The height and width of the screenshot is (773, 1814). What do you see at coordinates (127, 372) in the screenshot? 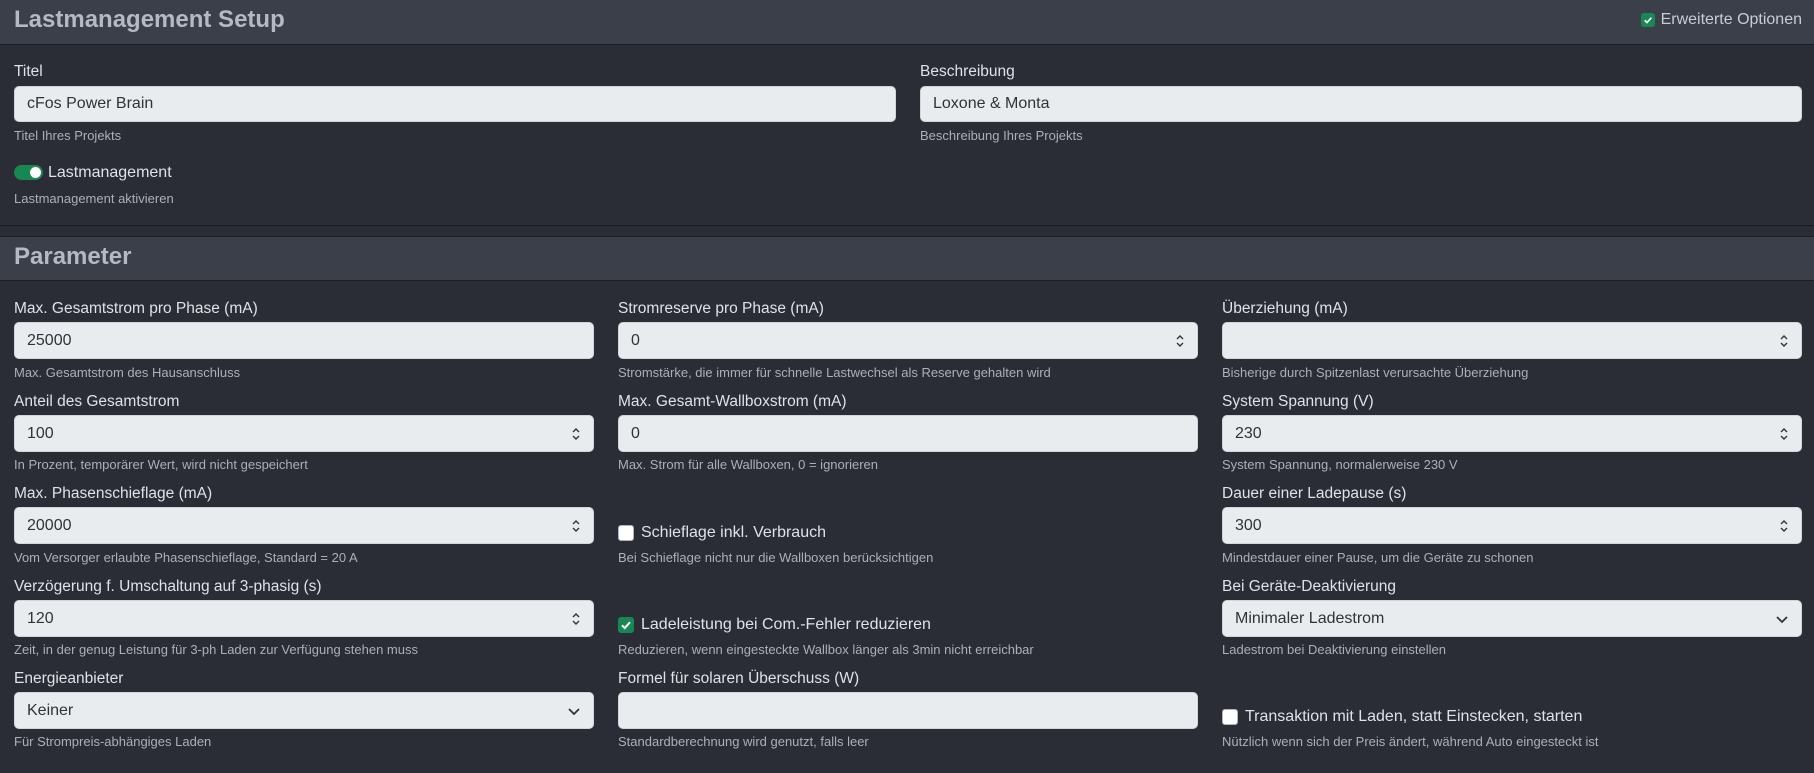
I see `max-gesamtstrom-help: Max. Gesamtstrom des Hausanschluss` at bounding box center [127, 372].